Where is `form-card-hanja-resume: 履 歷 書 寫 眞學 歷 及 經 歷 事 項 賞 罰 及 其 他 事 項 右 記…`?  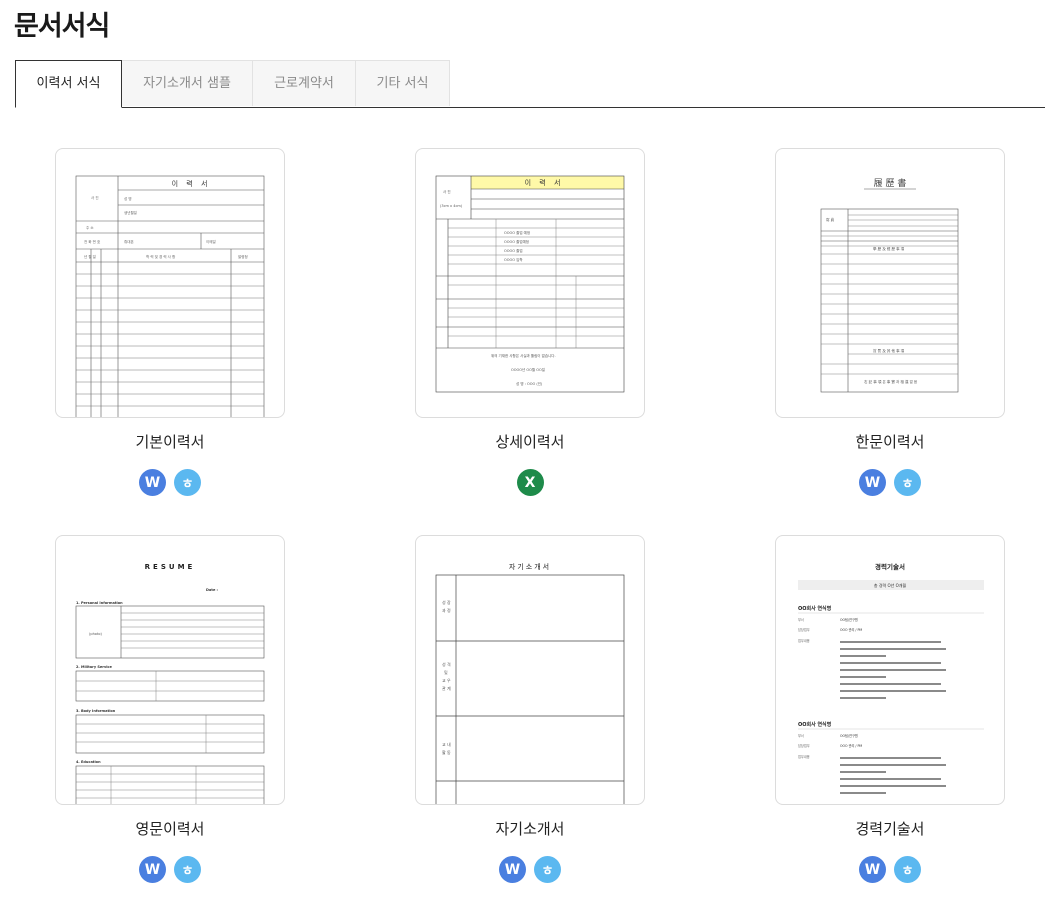
form-card-hanja-resume: 履 歷 書 寫 眞學 歷 及 經 歷 事 項 賞 罰 及 其 他 事 項 右 記… is located at coordinates (890, 322).